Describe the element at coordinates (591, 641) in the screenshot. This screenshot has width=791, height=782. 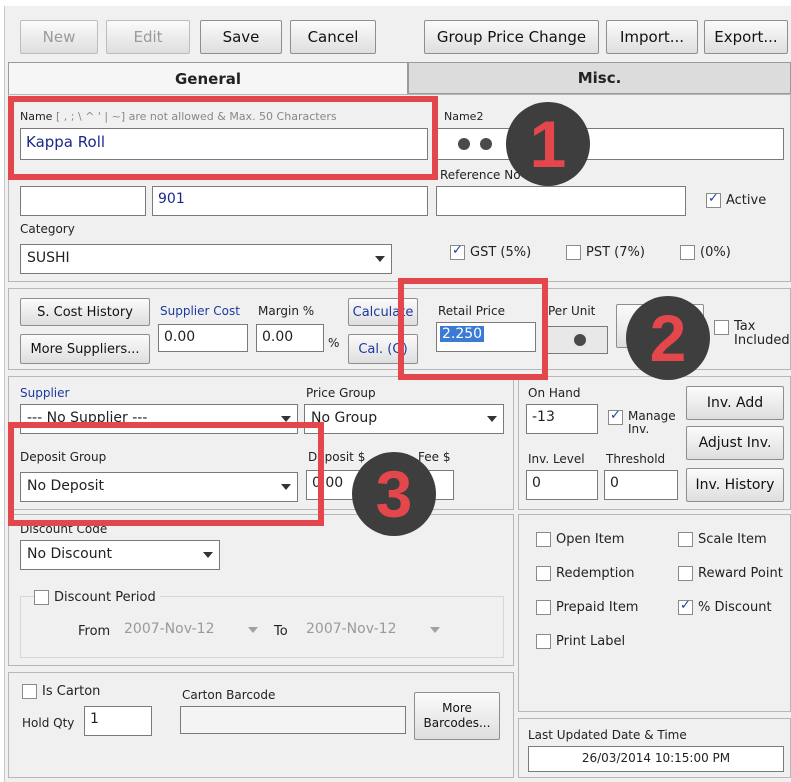
I see `print-label-label: Print Label` at that location.